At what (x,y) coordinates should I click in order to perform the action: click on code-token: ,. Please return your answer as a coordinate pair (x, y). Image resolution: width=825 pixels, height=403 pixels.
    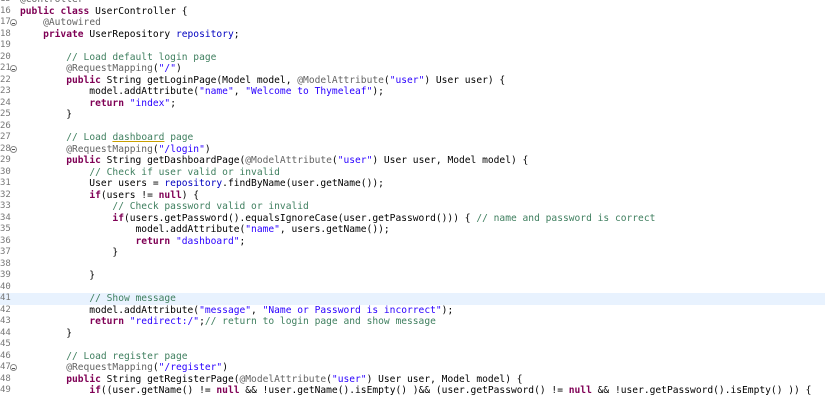
    Looking at the image, I should click on (257, 310).